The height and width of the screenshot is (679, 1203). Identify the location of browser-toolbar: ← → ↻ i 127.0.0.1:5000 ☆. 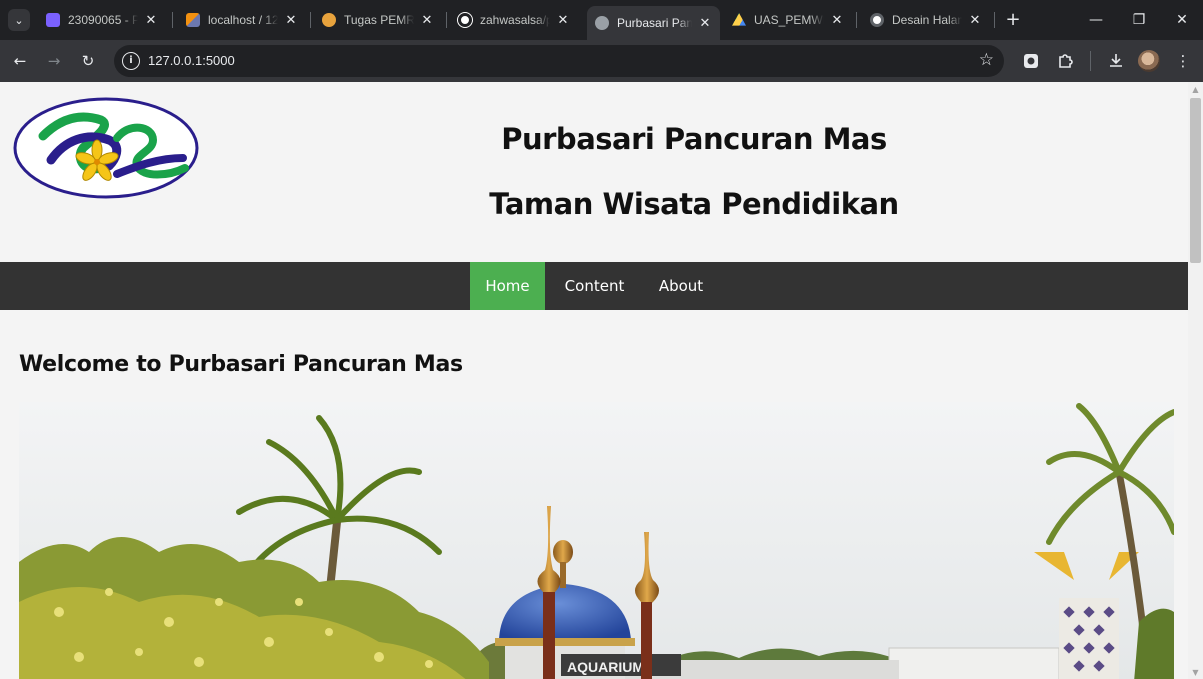
(601, 61).